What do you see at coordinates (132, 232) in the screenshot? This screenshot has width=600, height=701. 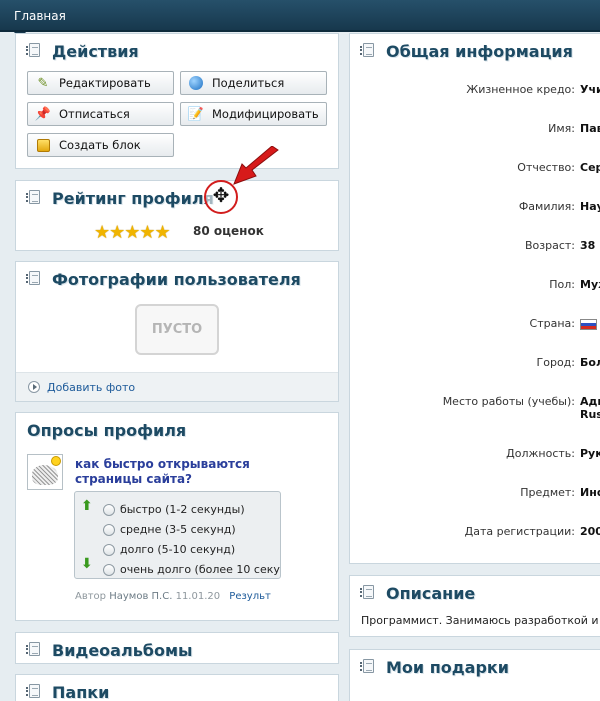 I see `rating-stars: ★★★★★` at bounding box center [132, 232].